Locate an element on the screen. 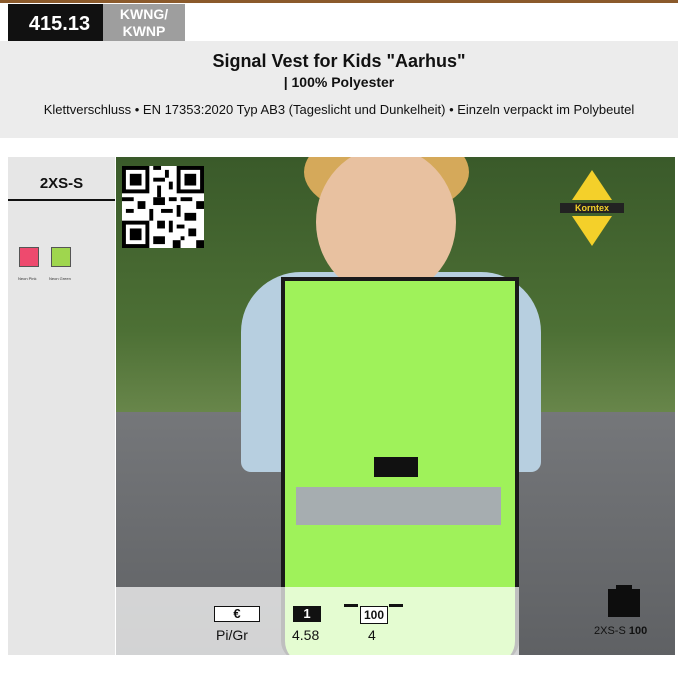 The image size is (678, 683). carton-size: 2XS-S is located at coordinates (610, 631).